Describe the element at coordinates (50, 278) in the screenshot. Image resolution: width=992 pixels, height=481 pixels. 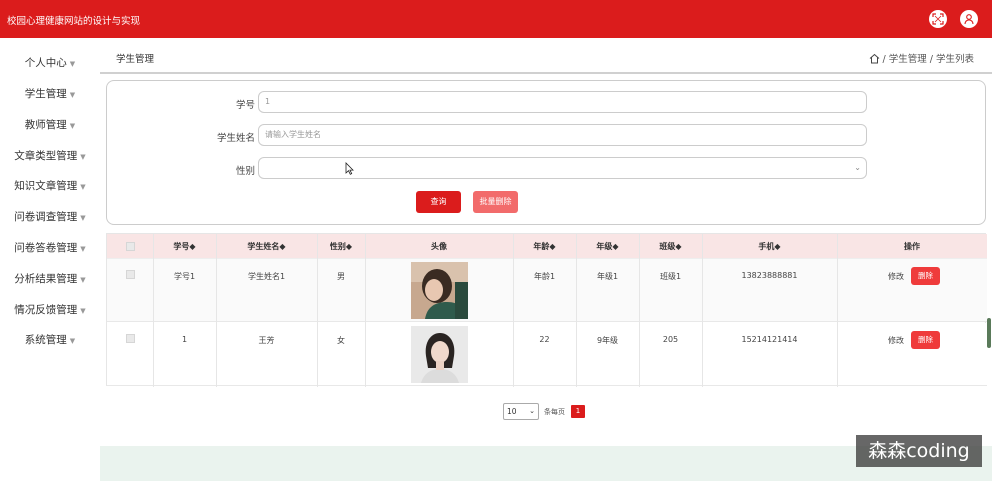
I see `sidebar-item-analysis-results: 分析结果管理 ▼` at that location.